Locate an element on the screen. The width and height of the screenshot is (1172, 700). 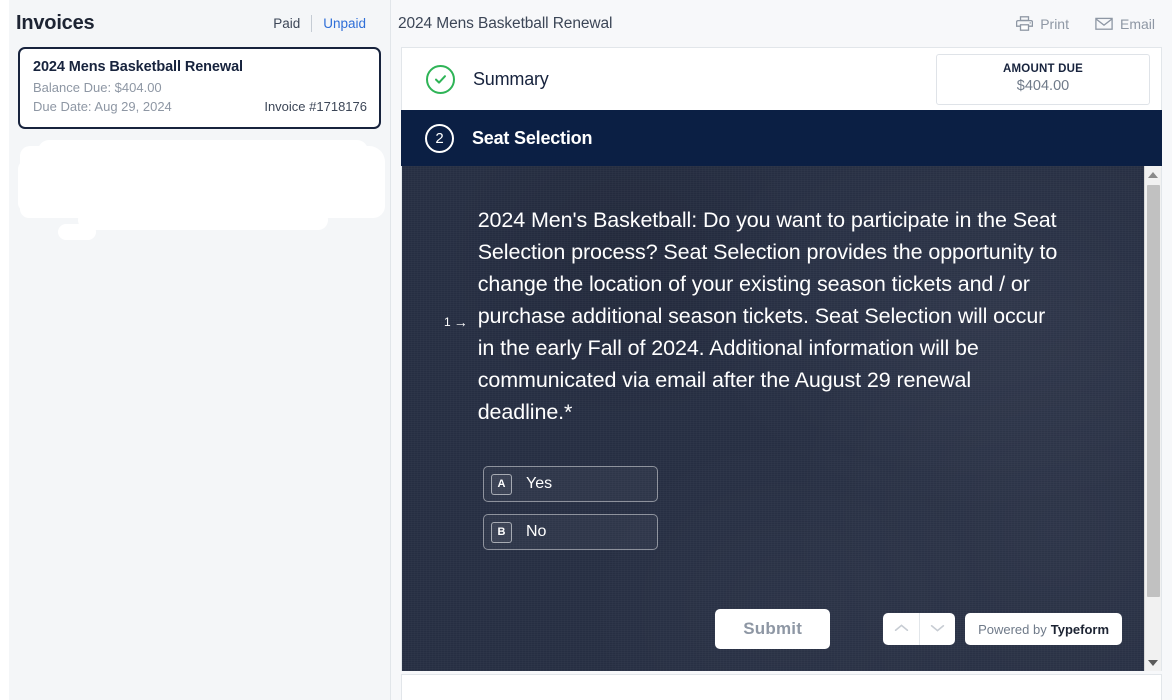
choice-label-no: No is located at coordinates (536, 531).